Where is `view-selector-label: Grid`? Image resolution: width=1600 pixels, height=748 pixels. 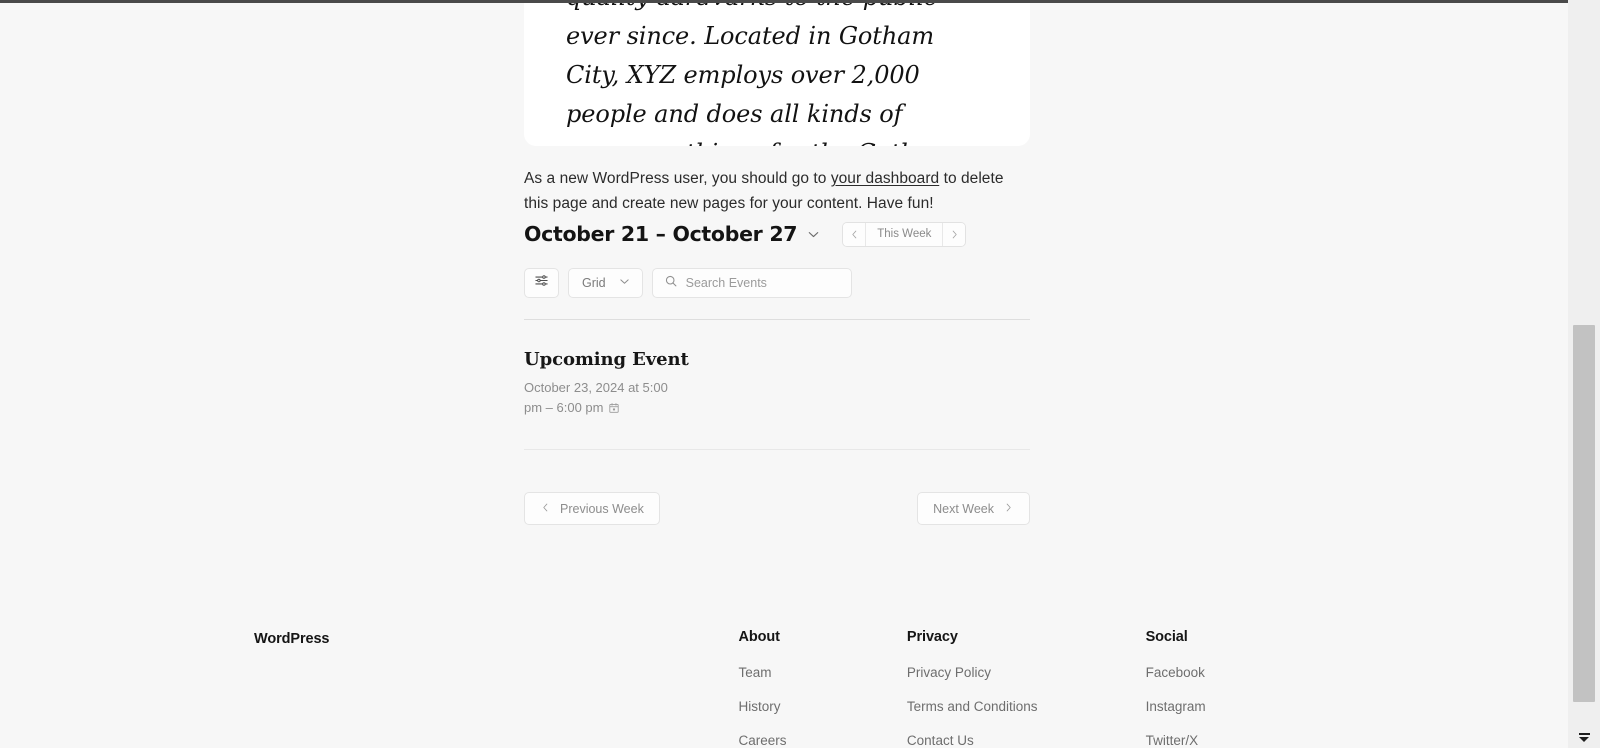 view-selector-label: Grid is located at coordinates (594, 283).